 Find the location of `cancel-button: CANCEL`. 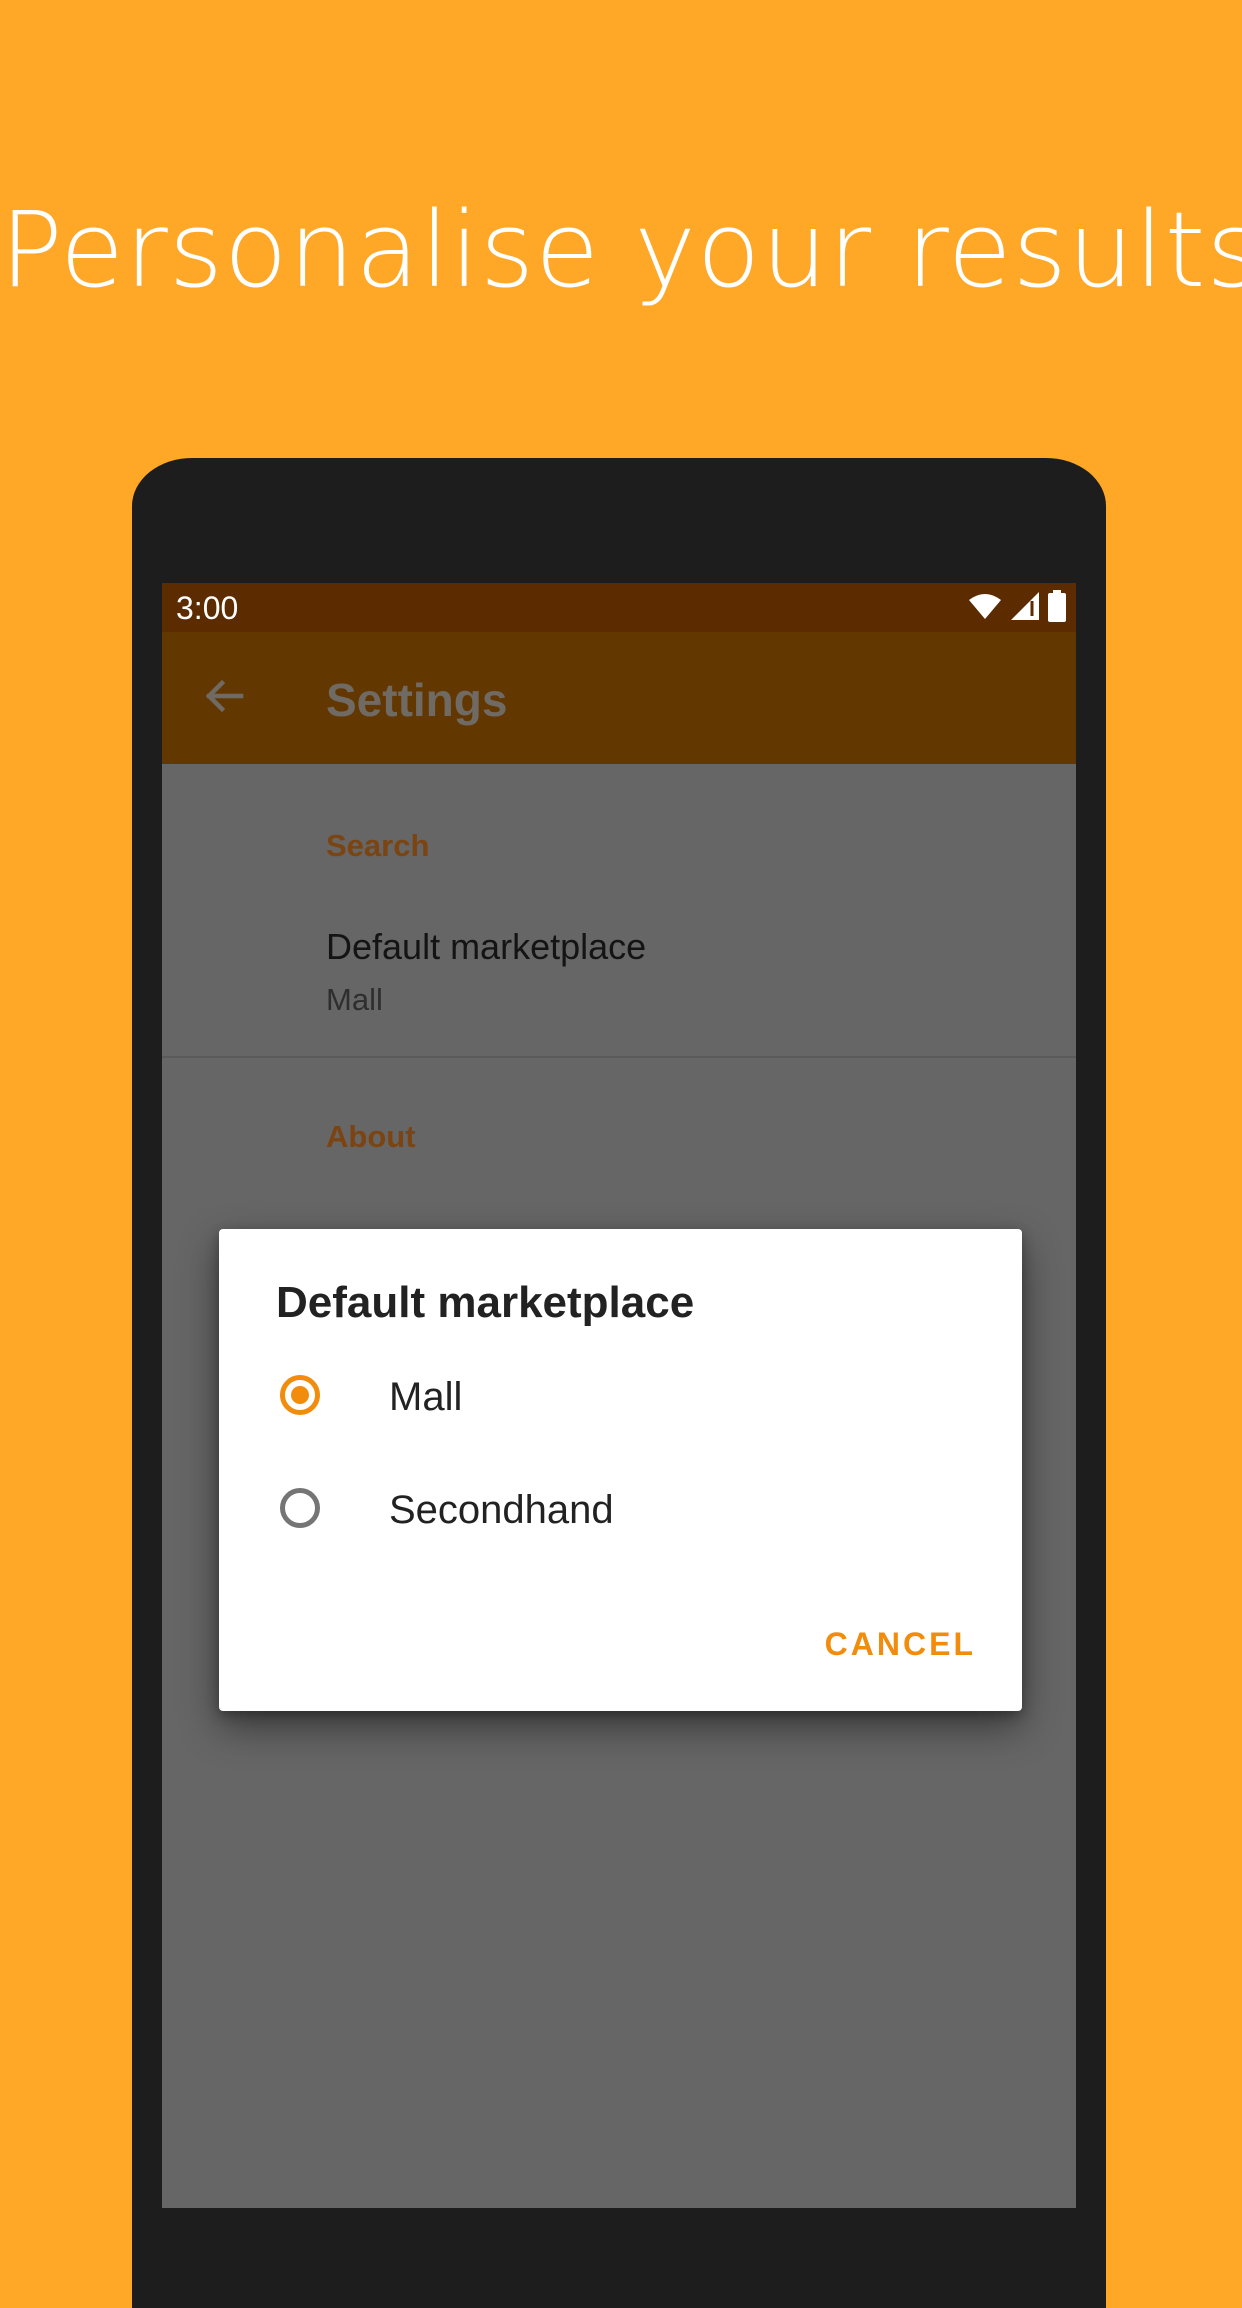

cancel-button: CANCEL is located at coordinates (900, 1644).